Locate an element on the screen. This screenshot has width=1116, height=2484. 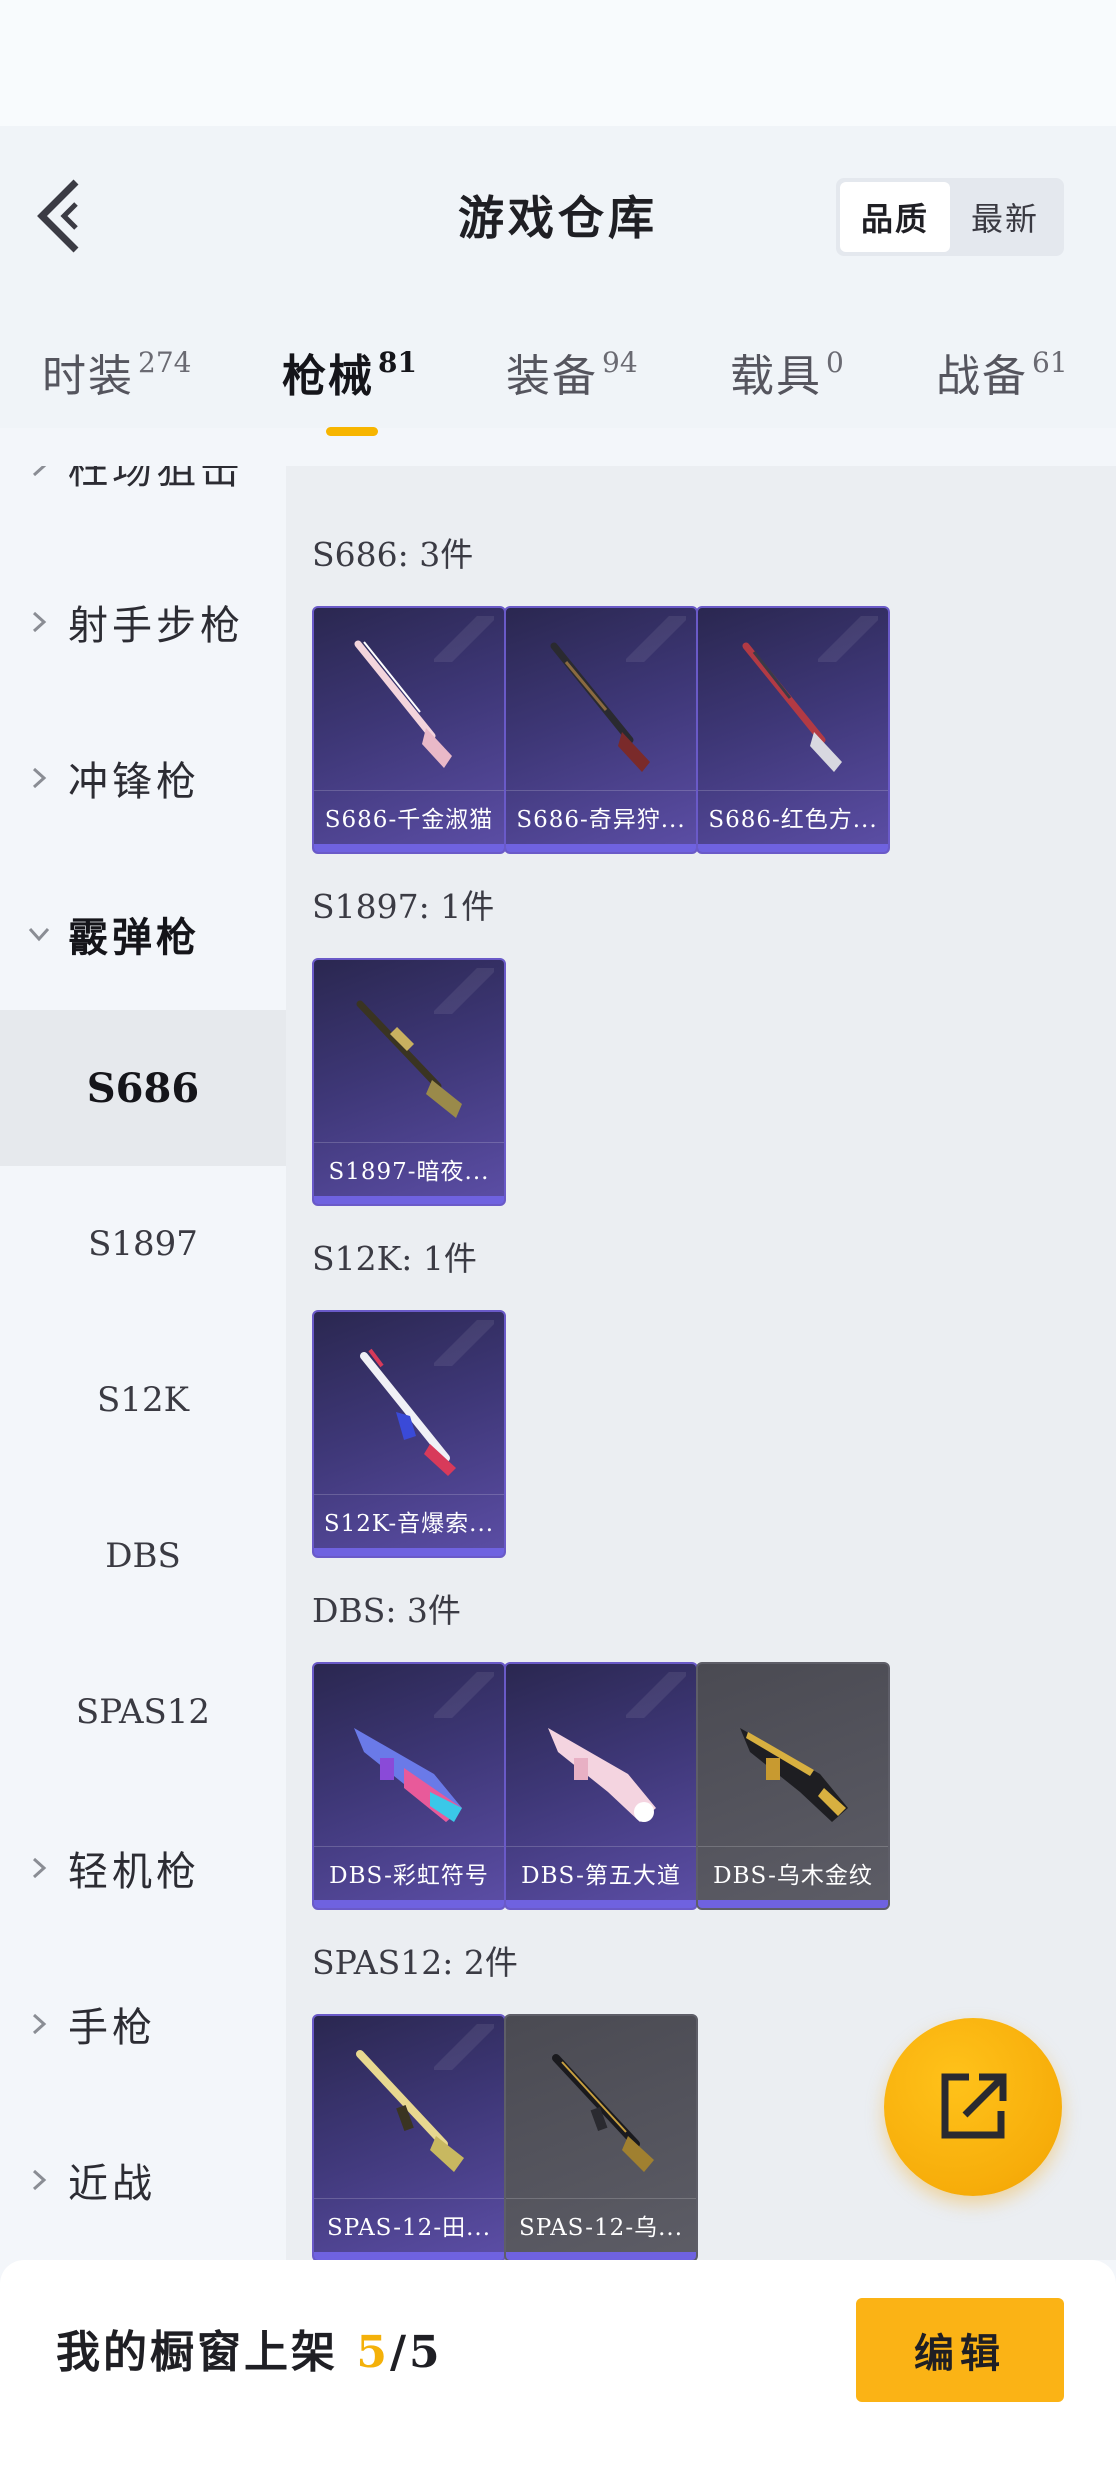
tab-vehicles: 载具 0 is located at coordinates (787, 395).